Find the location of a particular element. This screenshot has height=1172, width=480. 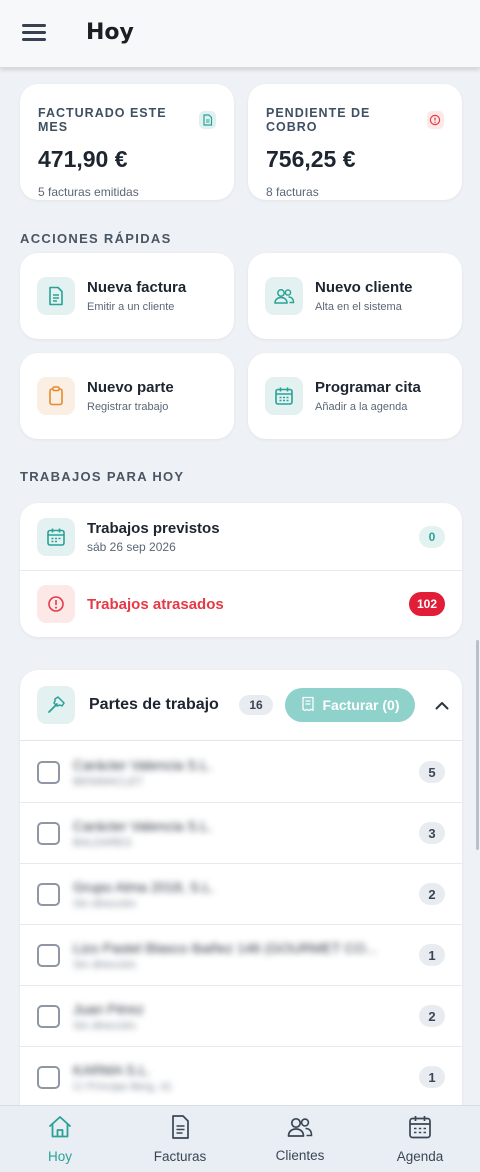

atrasados-count-badge: 102 is located at coordinates (426, 604).